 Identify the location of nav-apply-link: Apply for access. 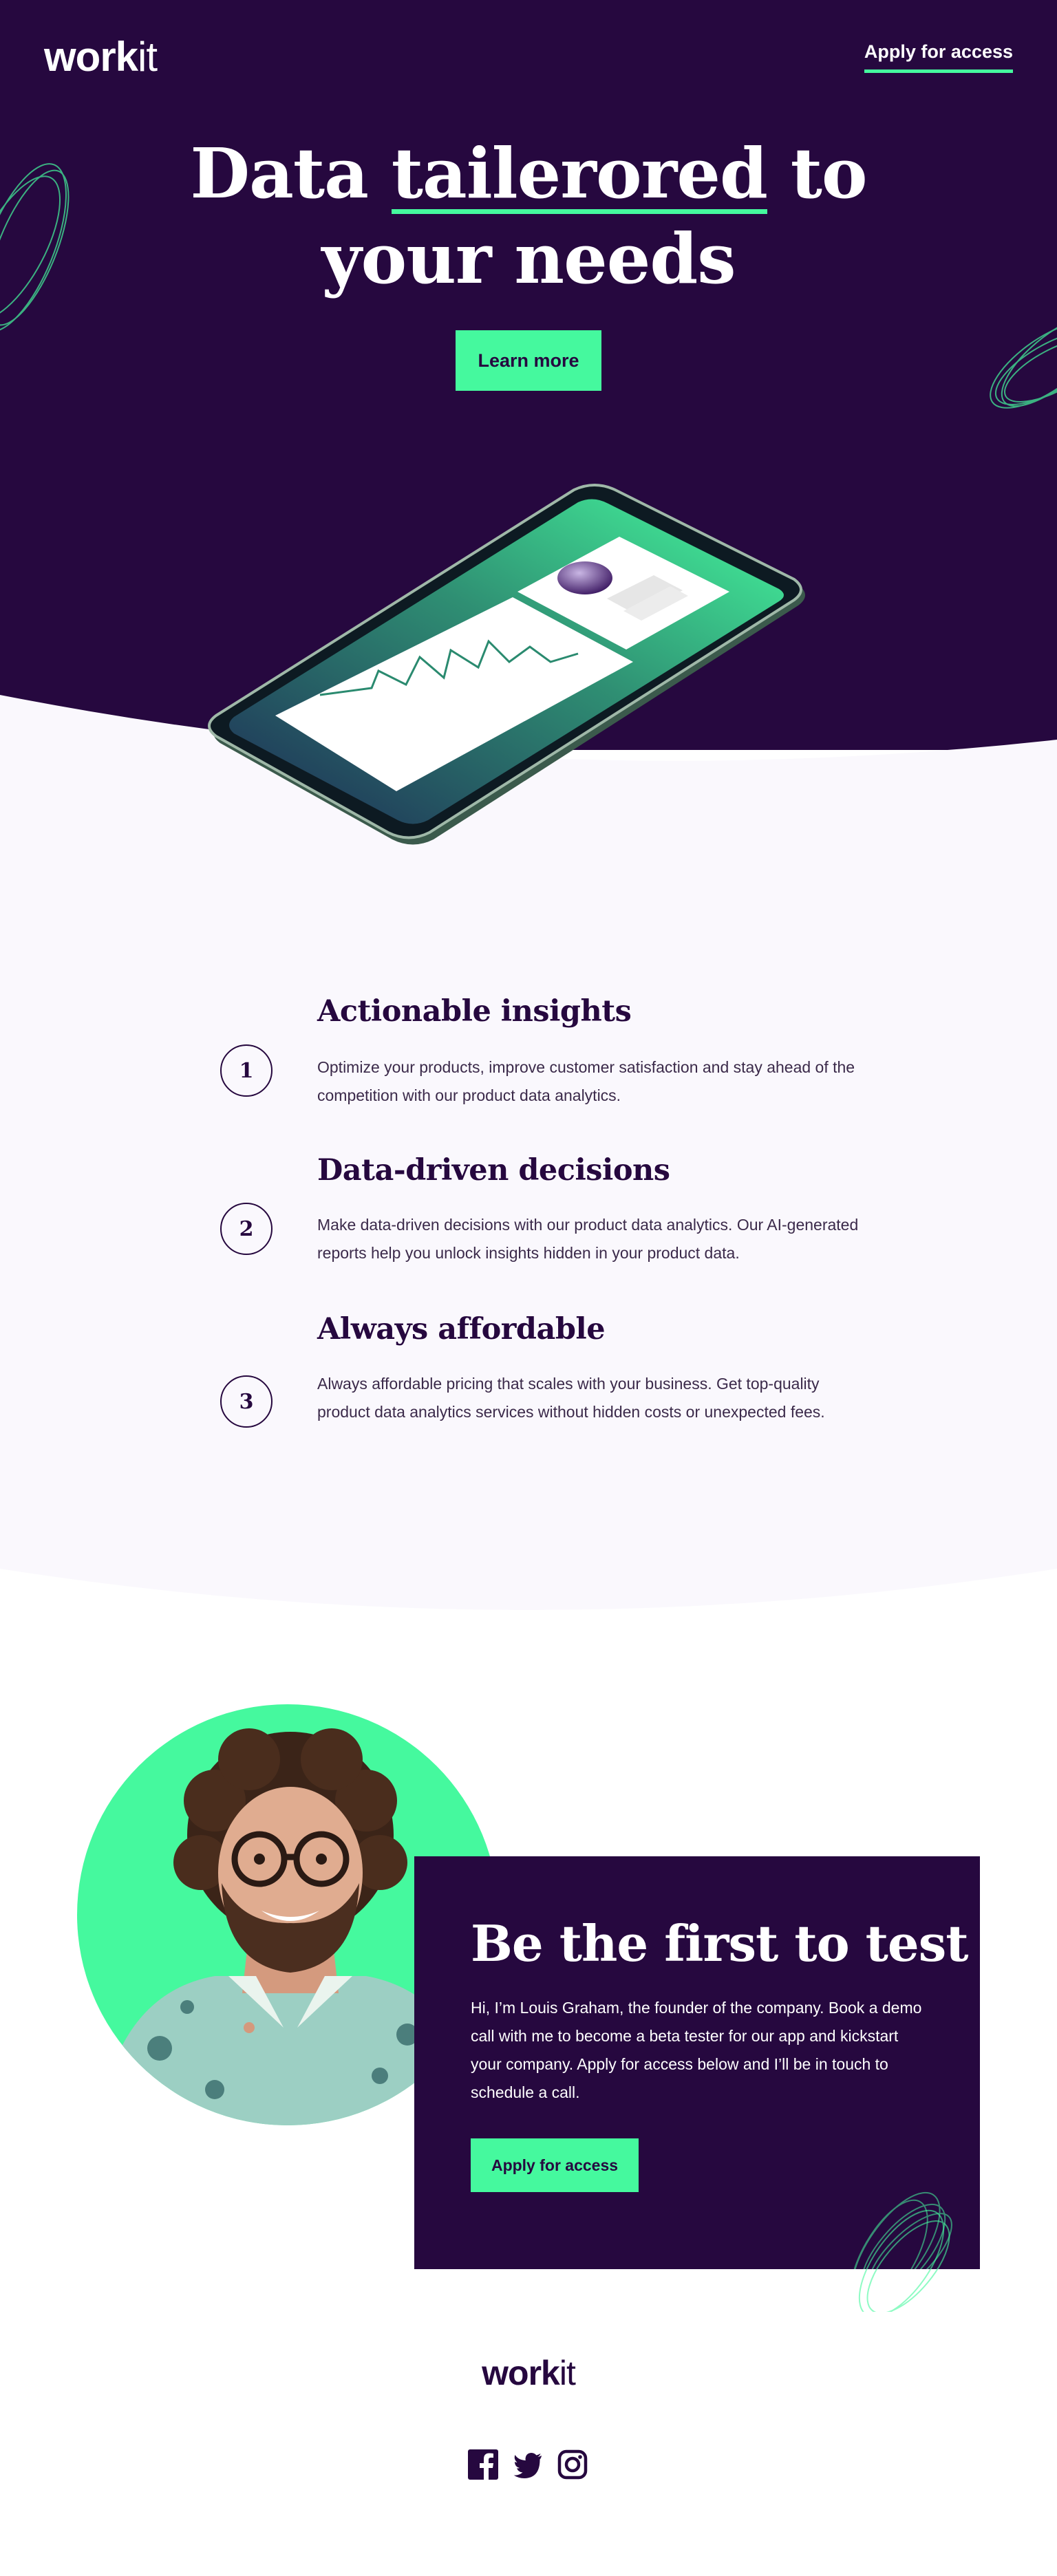
(938, 57).